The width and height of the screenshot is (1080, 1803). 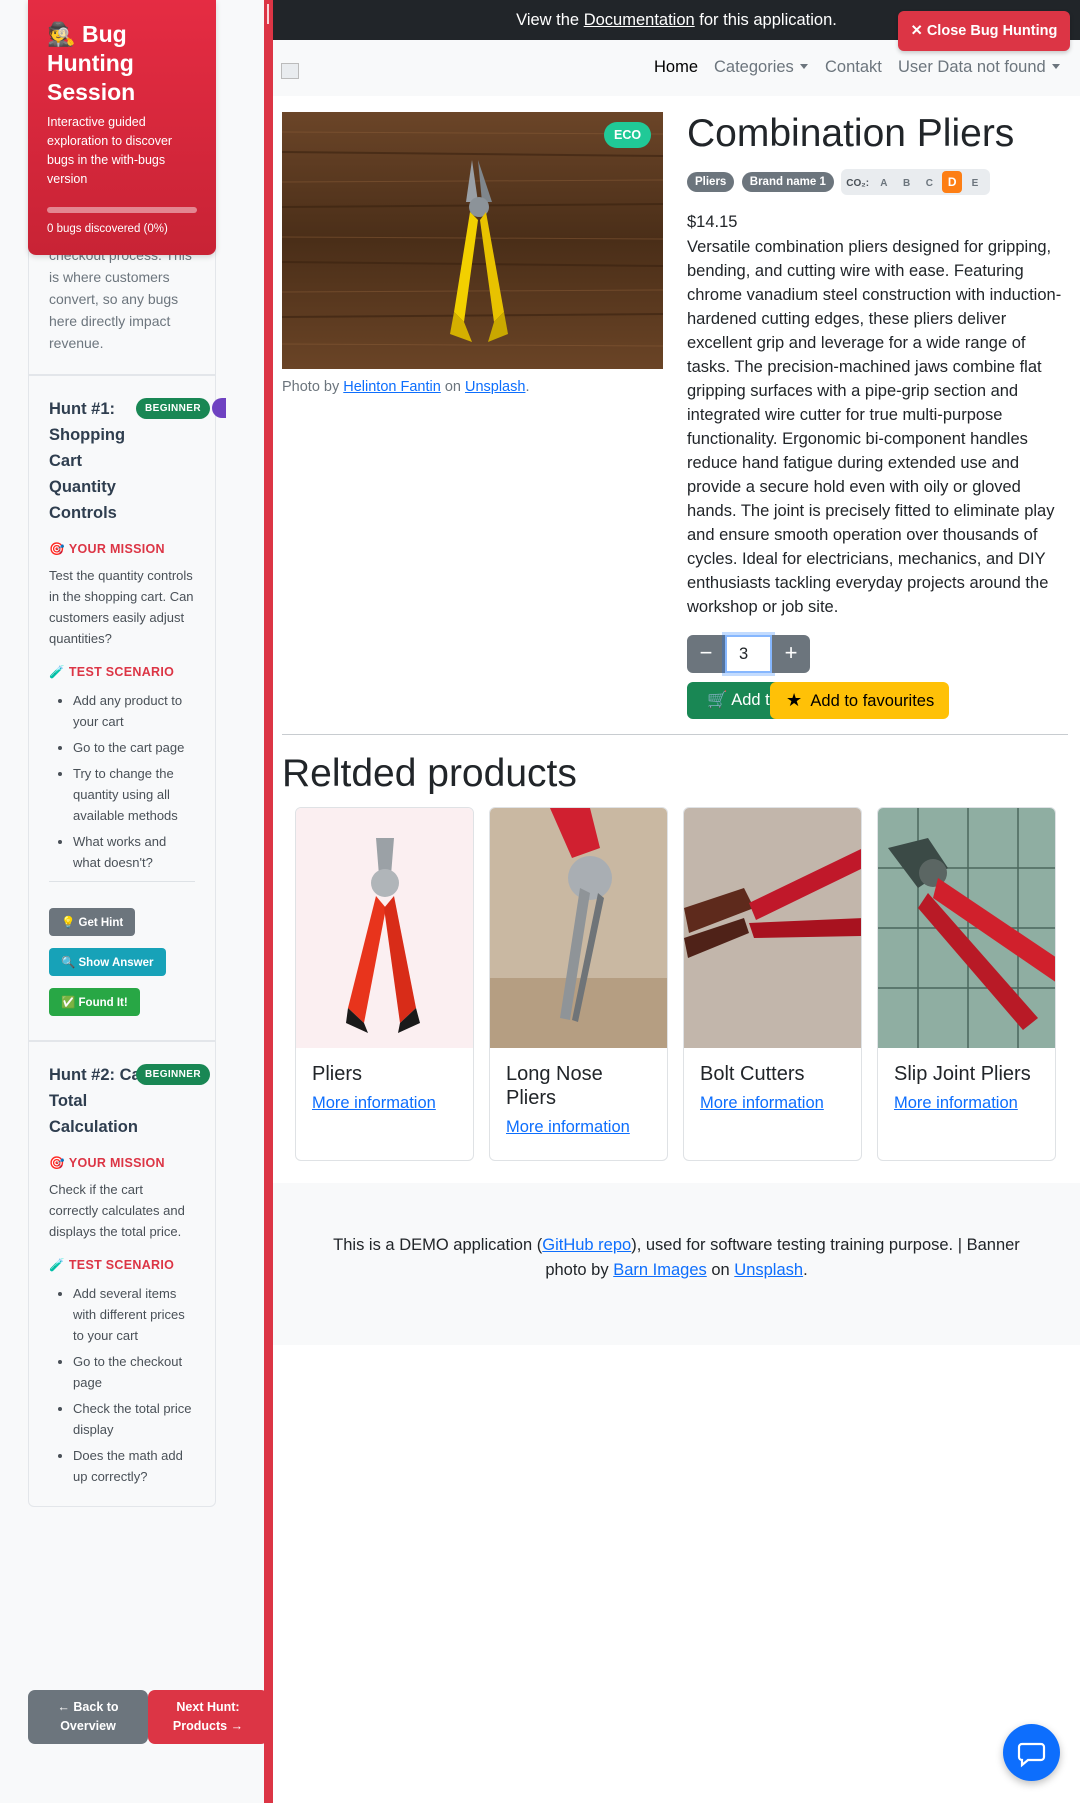 What do you see at coordinates (91, 63) in the screenshot?
I see `session-title: 🕵️ Bug Hunting Session` at bounding box center [91, 63].